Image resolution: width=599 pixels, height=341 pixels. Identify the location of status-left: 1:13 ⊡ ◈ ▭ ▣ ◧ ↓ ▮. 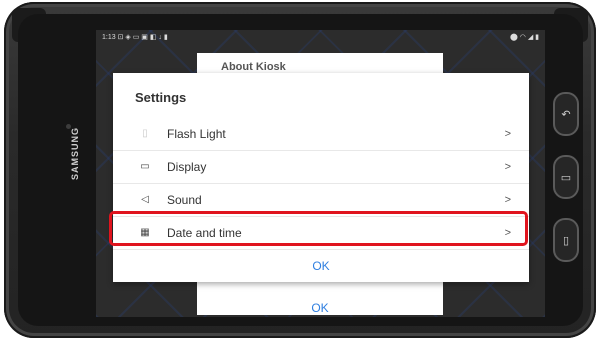
(135, 37).